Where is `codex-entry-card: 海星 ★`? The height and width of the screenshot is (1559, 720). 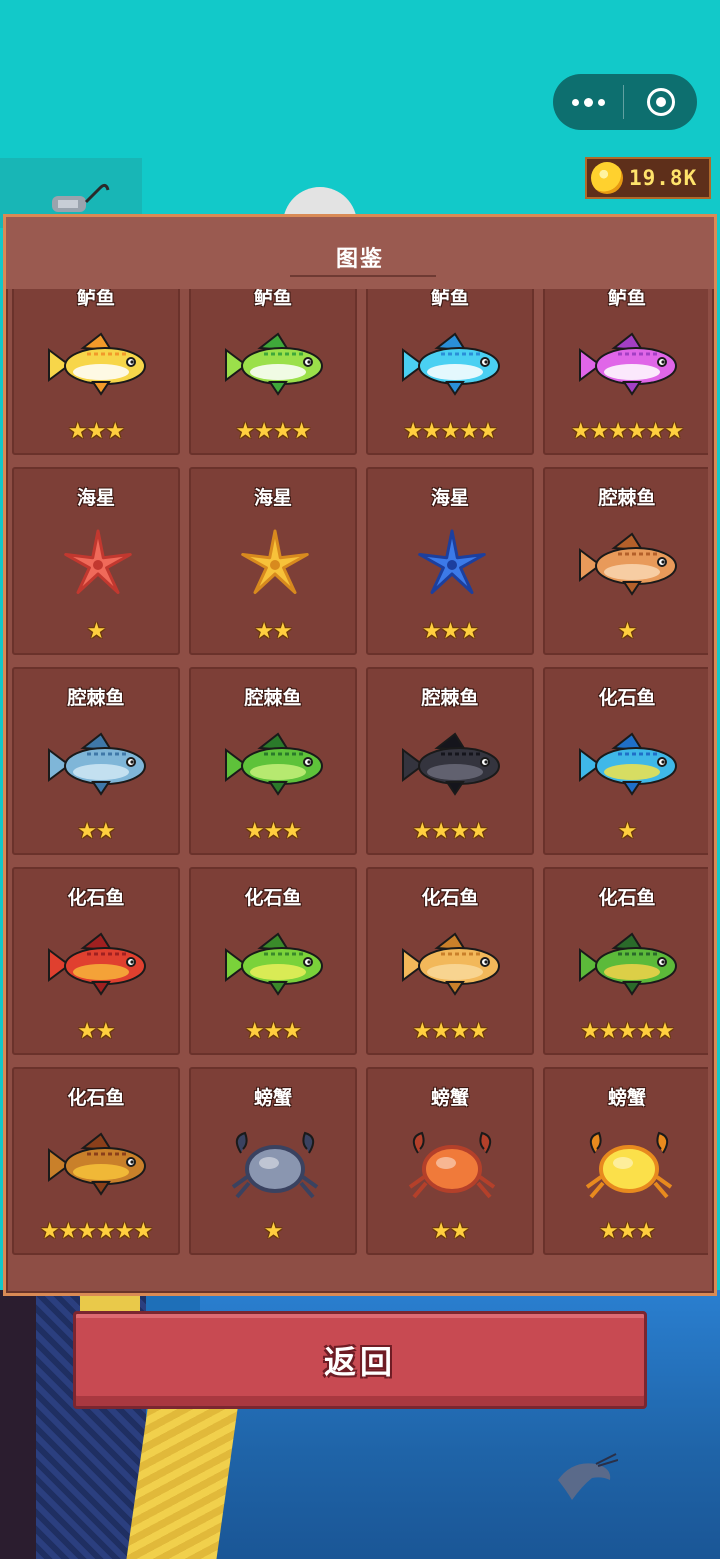 codex-entry-card: 海星 ★ is located at coordinates (96, 561).